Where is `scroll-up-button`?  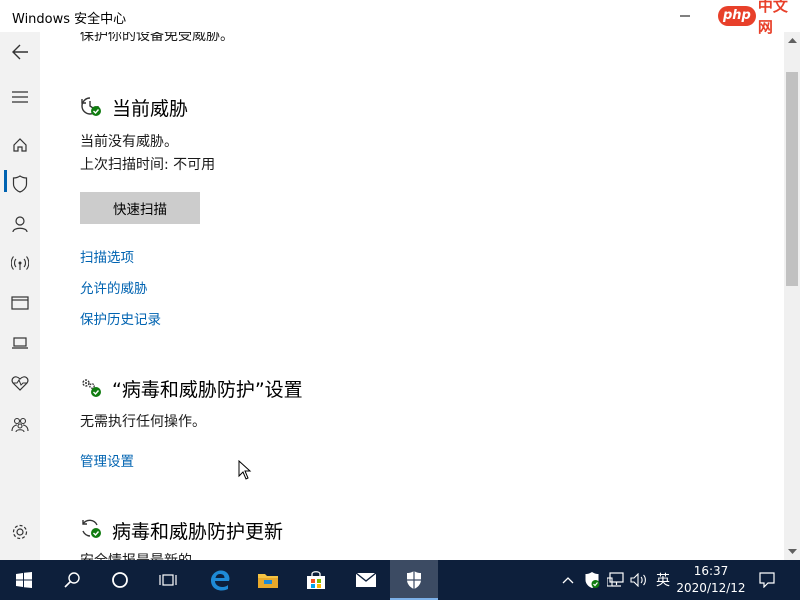
scroll-up-button is located at coordinates (792, 40).